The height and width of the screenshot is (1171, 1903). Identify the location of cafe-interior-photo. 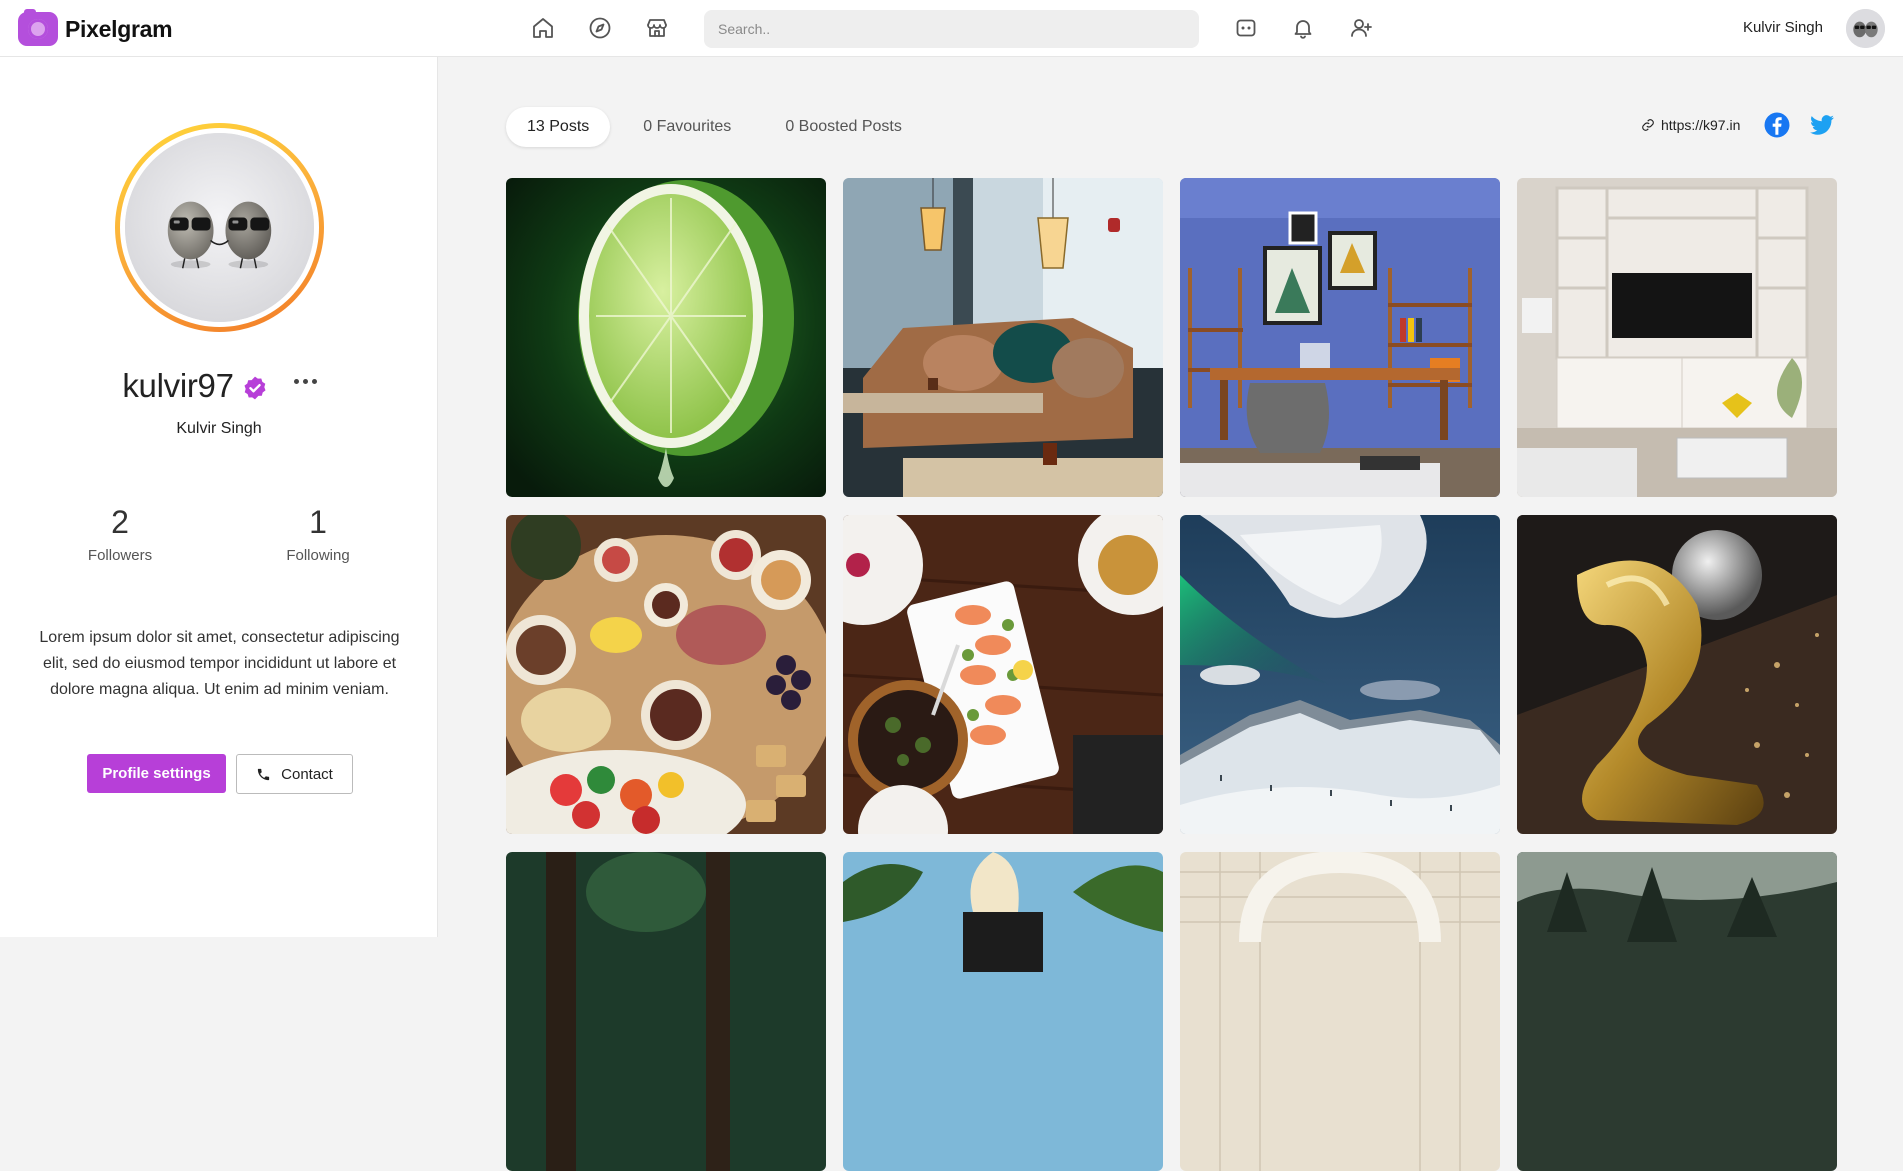
(1003, 337).